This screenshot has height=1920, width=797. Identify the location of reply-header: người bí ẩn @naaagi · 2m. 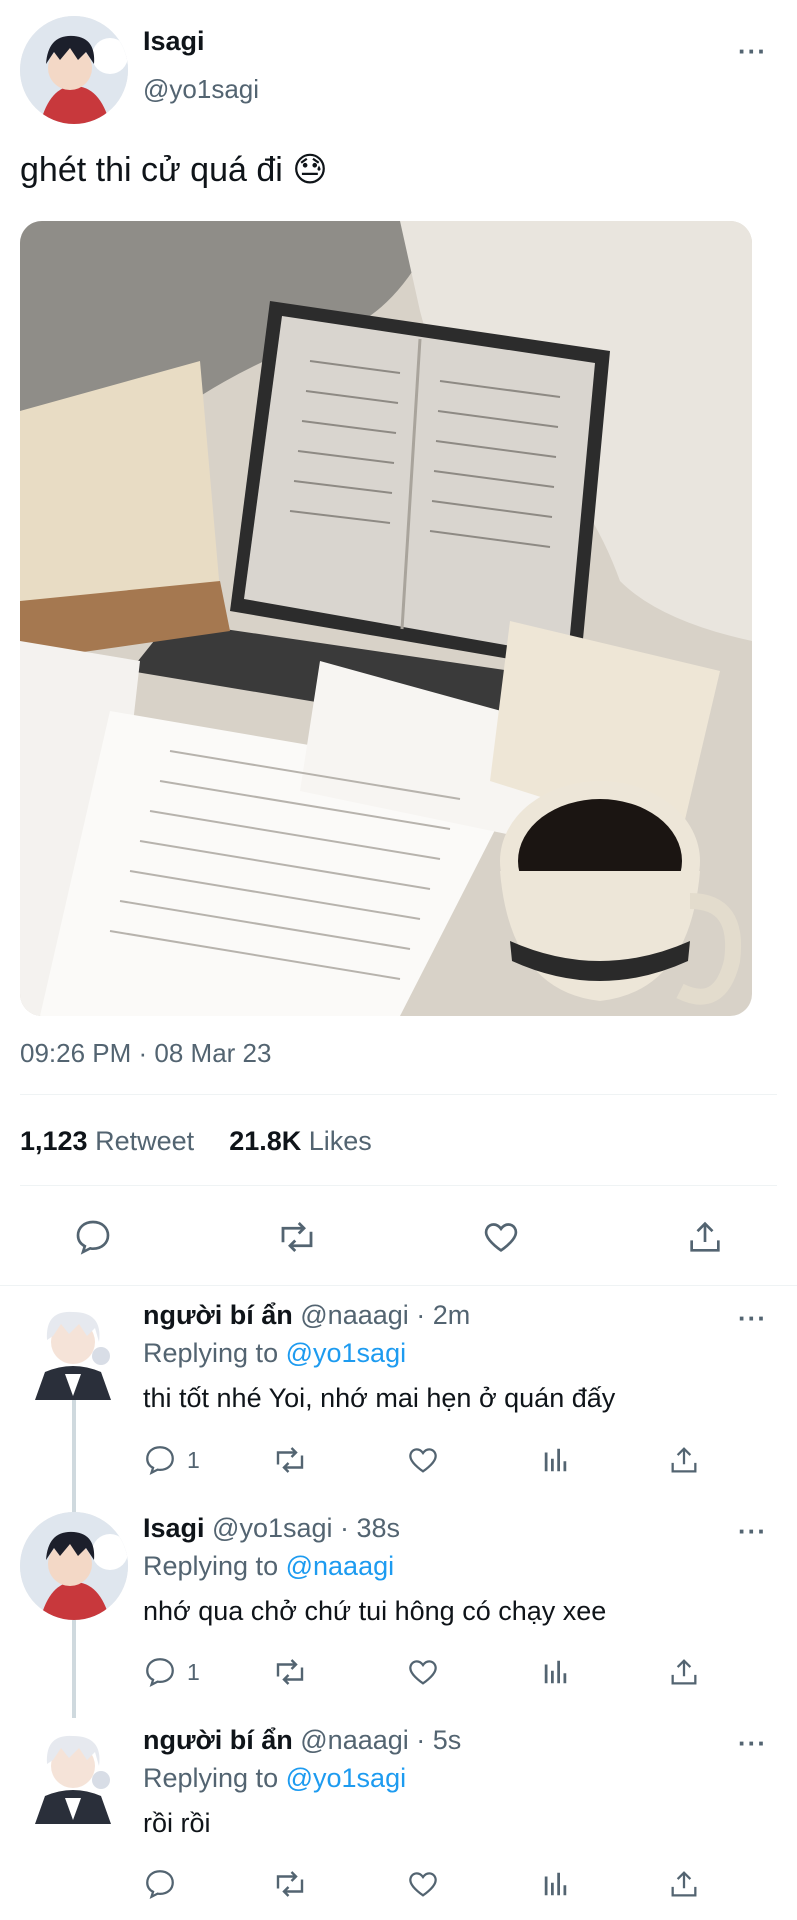
(306, 1315).